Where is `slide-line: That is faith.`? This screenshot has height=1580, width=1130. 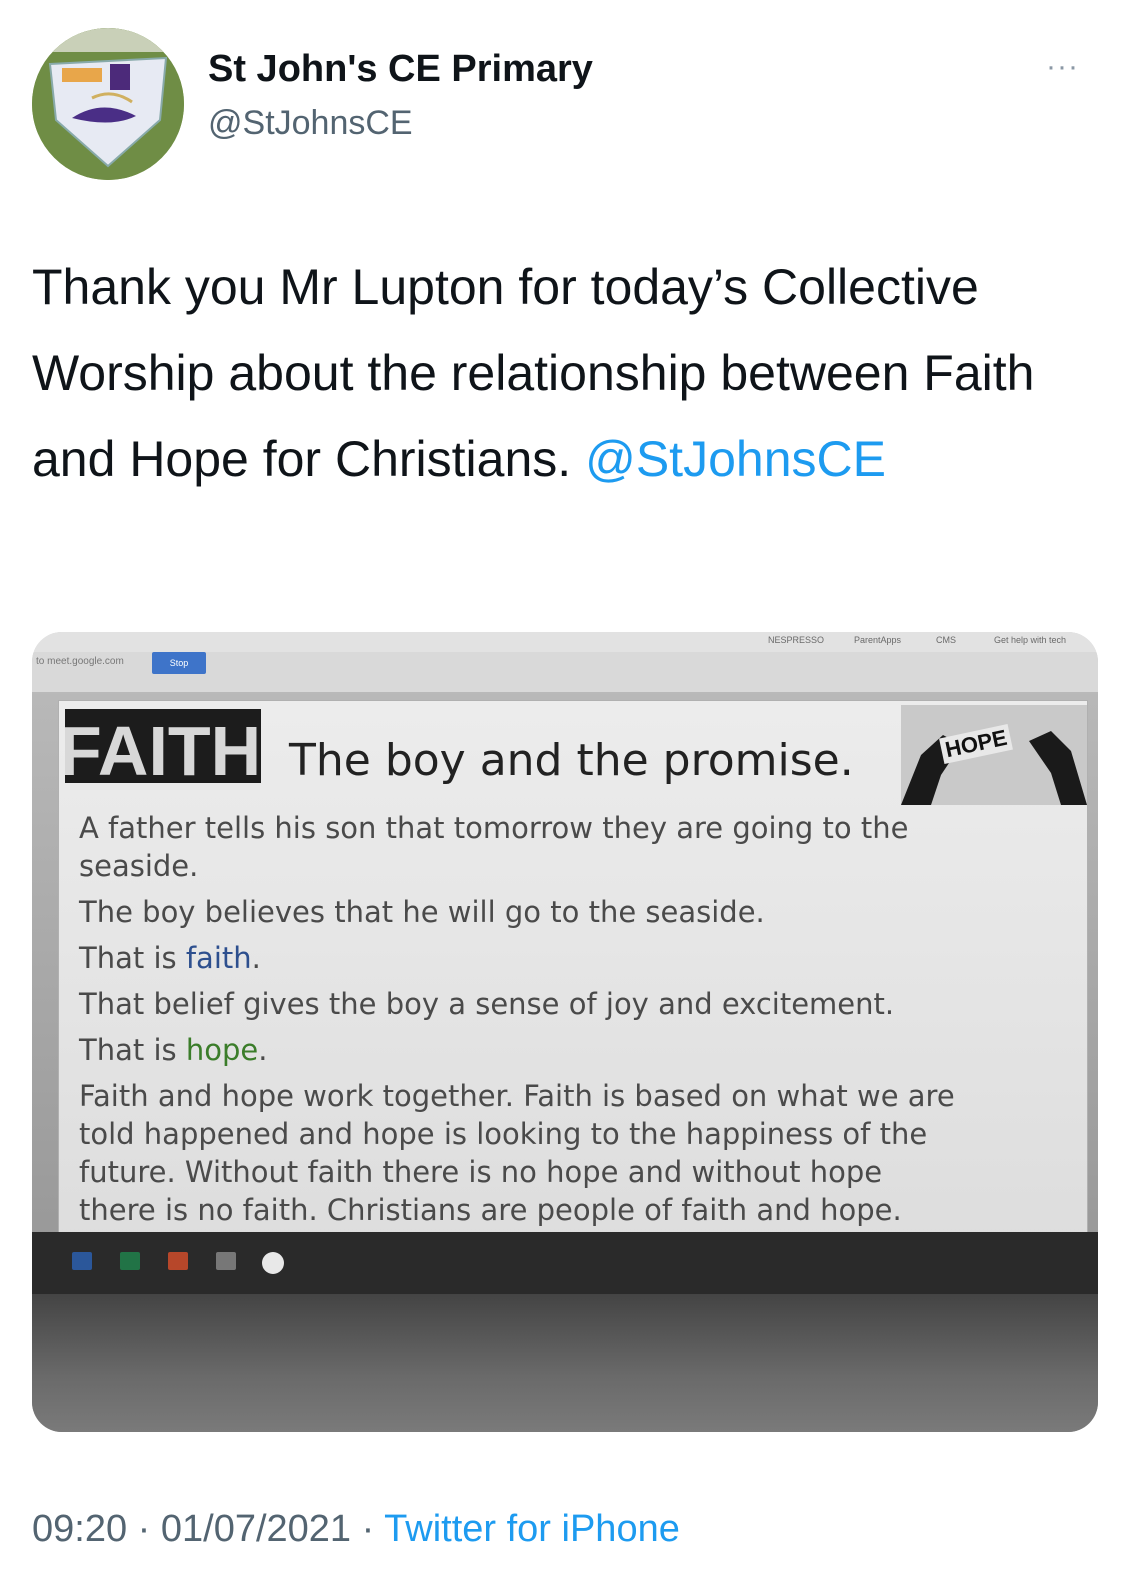 slide-line: That is faith. is located at coordinates (574, 958).